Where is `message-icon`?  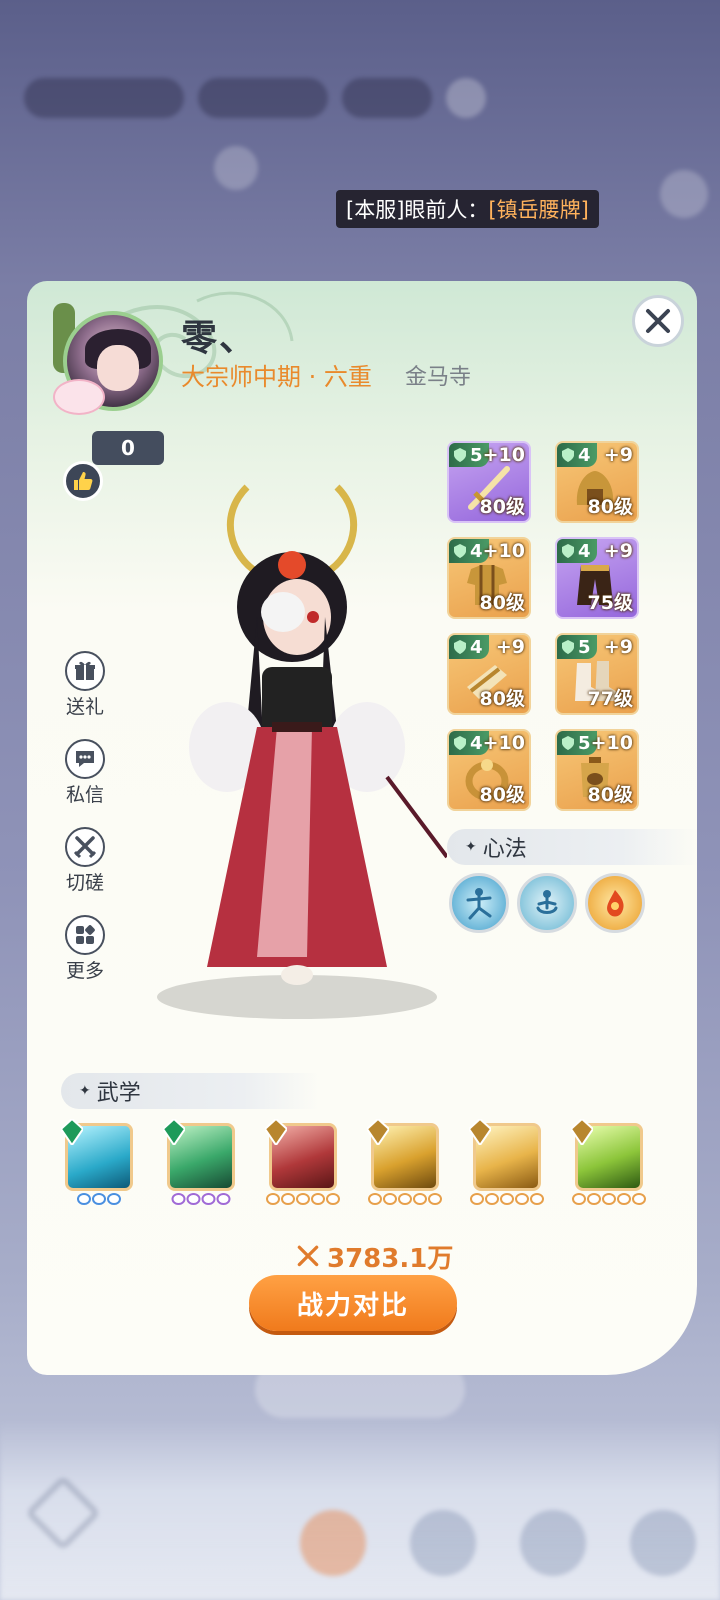
message-icon is located at coordinates (85, 759).